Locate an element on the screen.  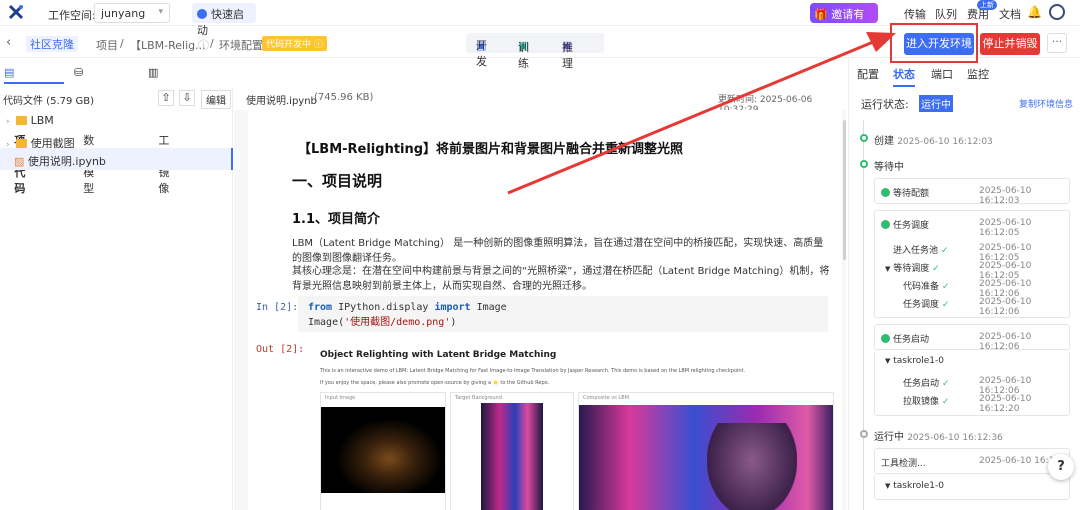
avatar is located at coordinates (1057, 12).